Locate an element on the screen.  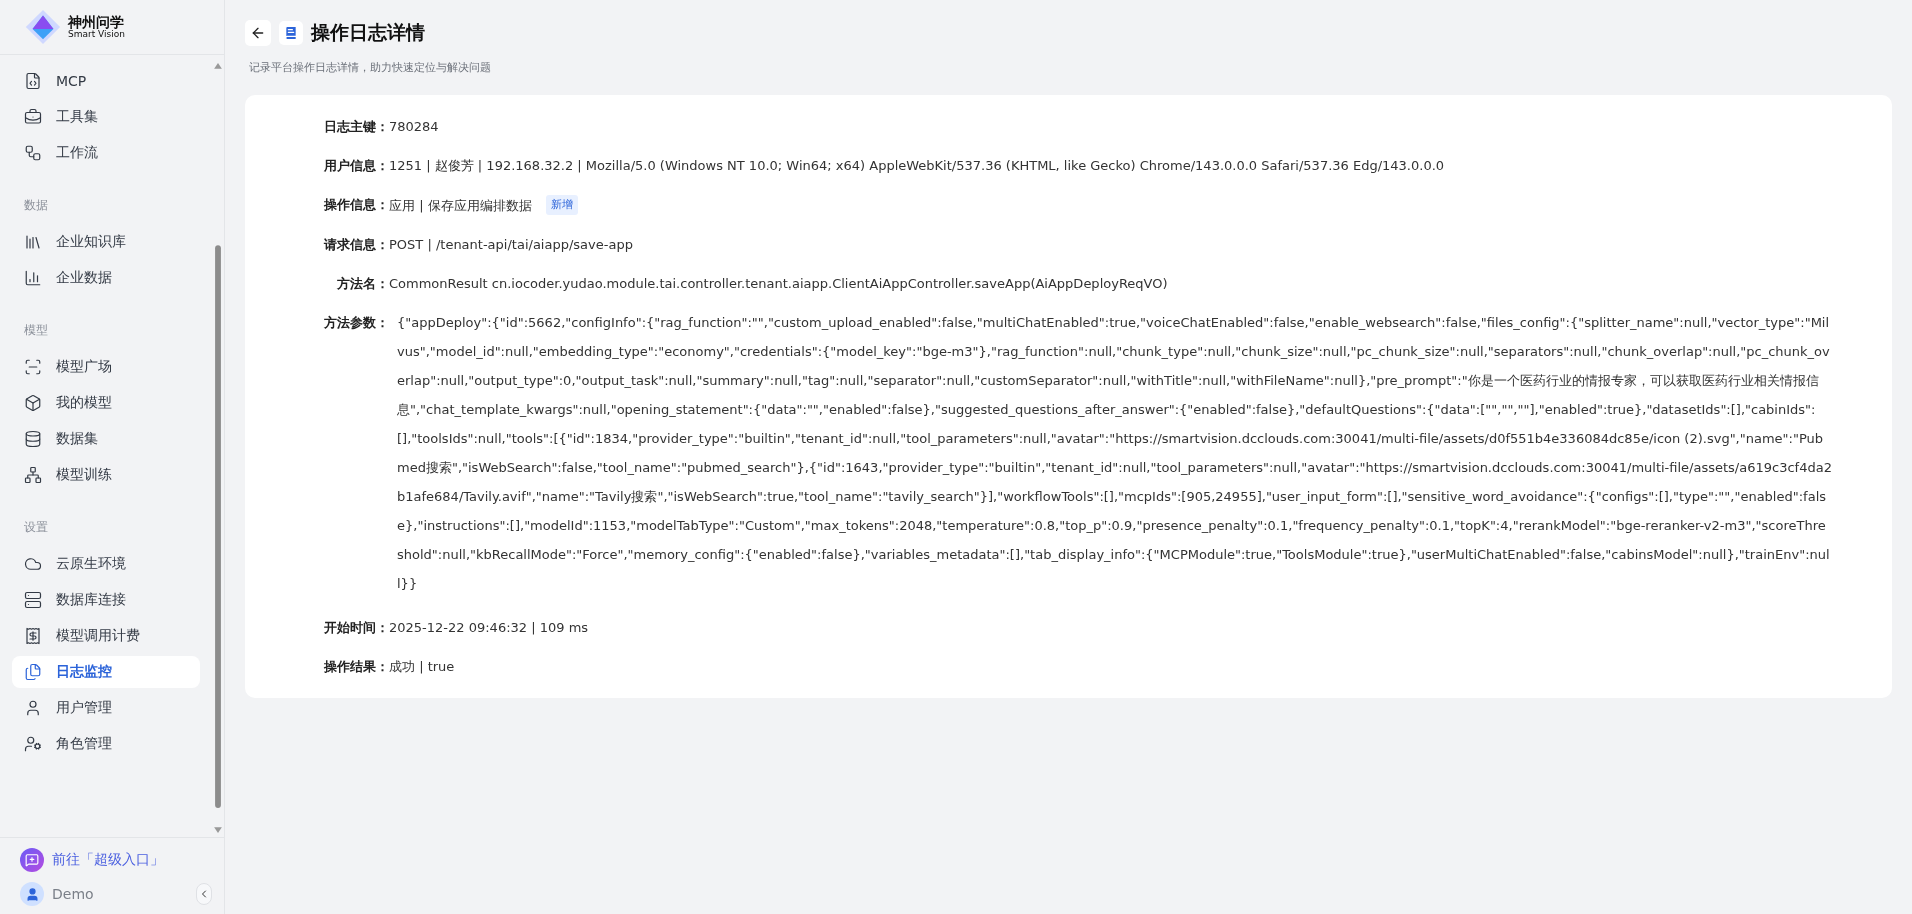
sidebar-item: 日志监控 is located at coordinates (106, 672).